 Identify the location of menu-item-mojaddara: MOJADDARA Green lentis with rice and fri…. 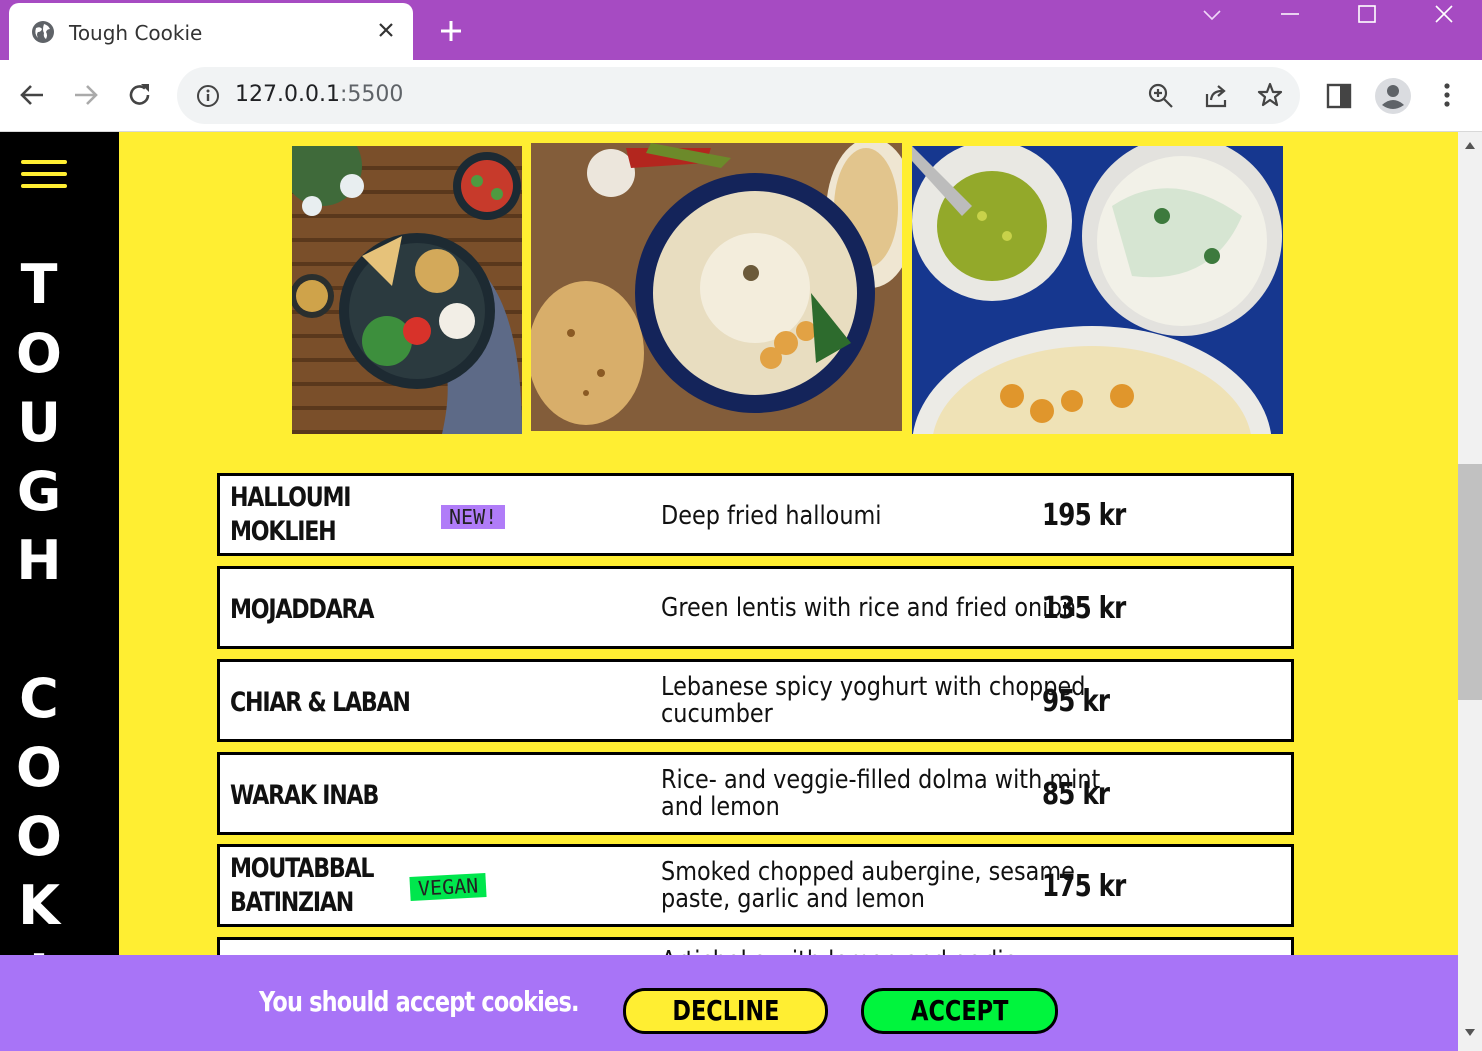
(755, 607).